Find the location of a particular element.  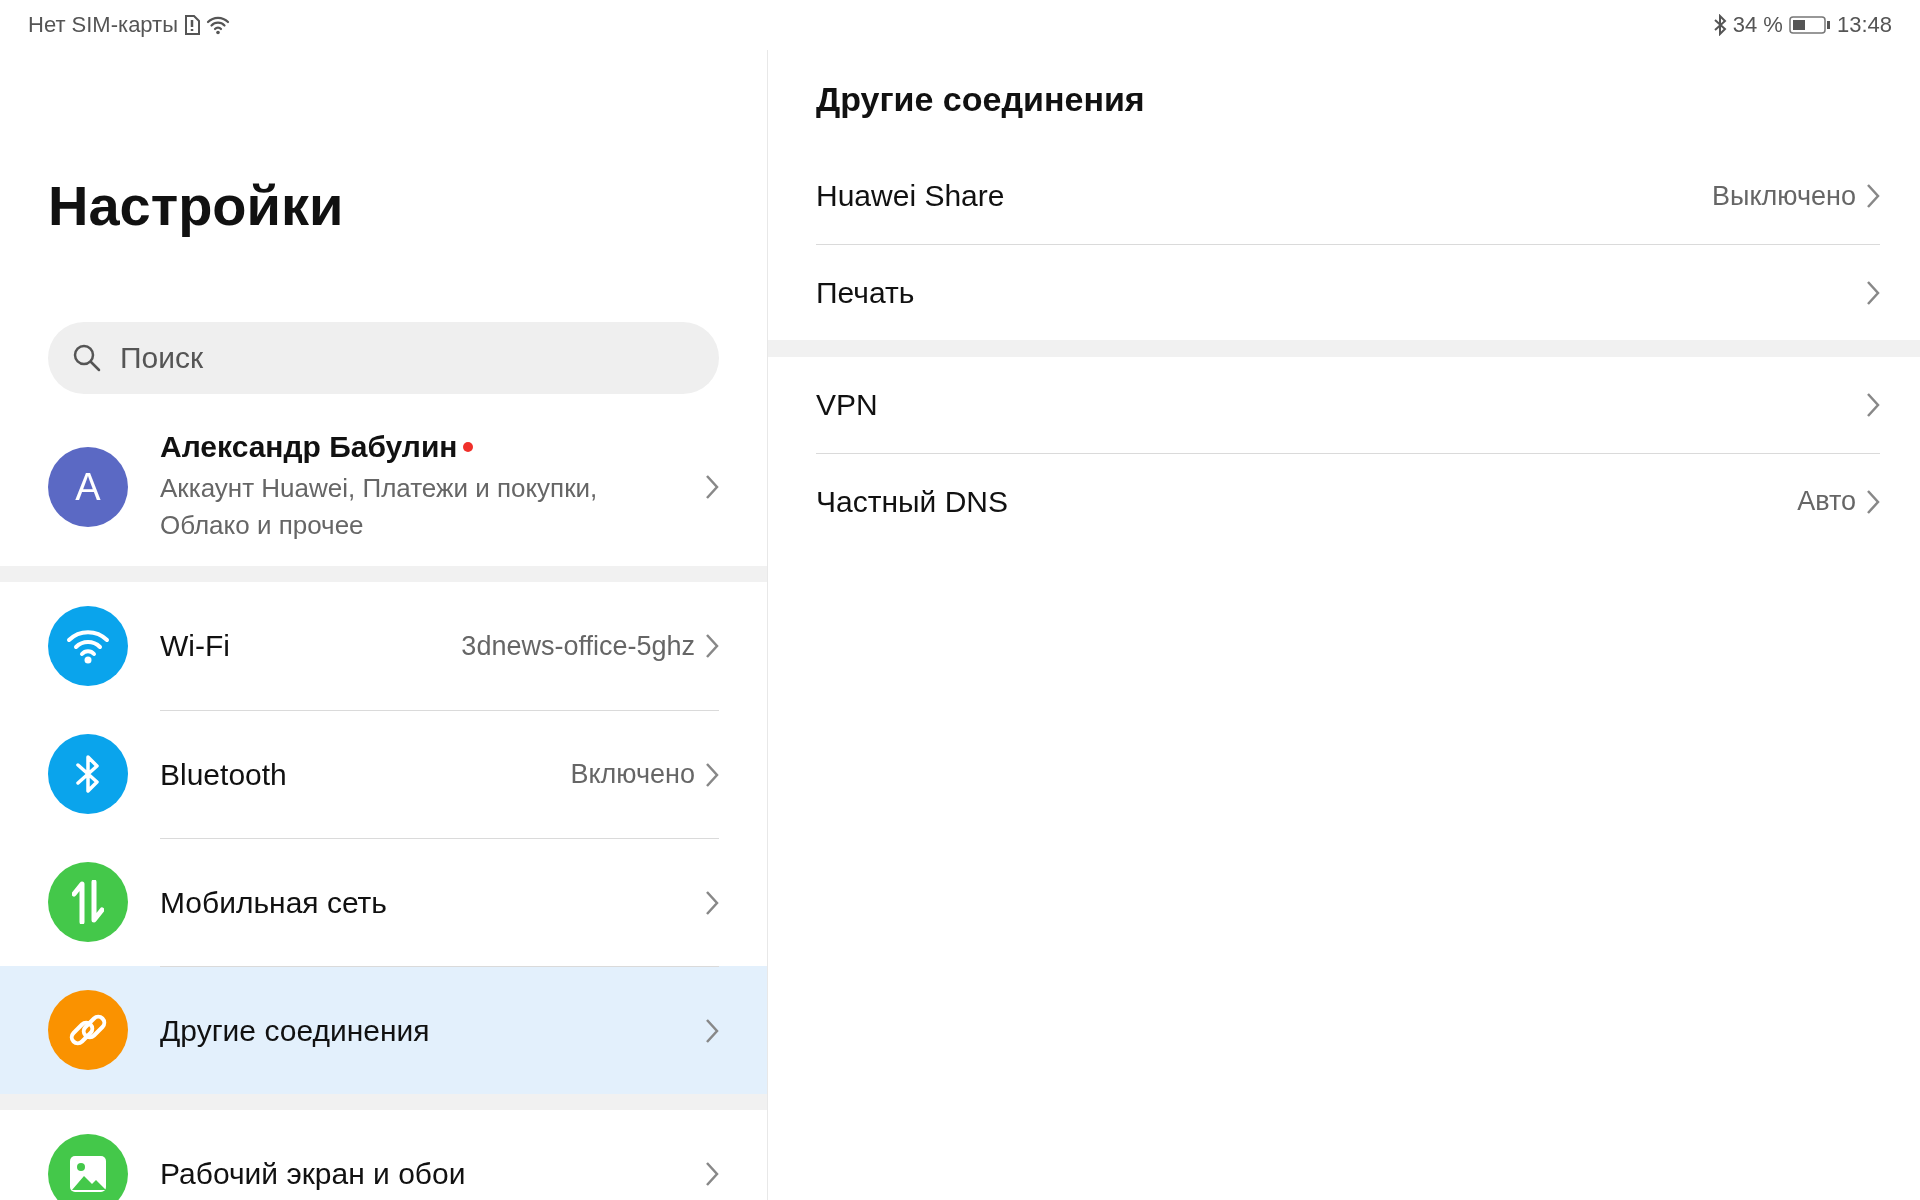

battery-icon is located at coordinates (1809, 25).